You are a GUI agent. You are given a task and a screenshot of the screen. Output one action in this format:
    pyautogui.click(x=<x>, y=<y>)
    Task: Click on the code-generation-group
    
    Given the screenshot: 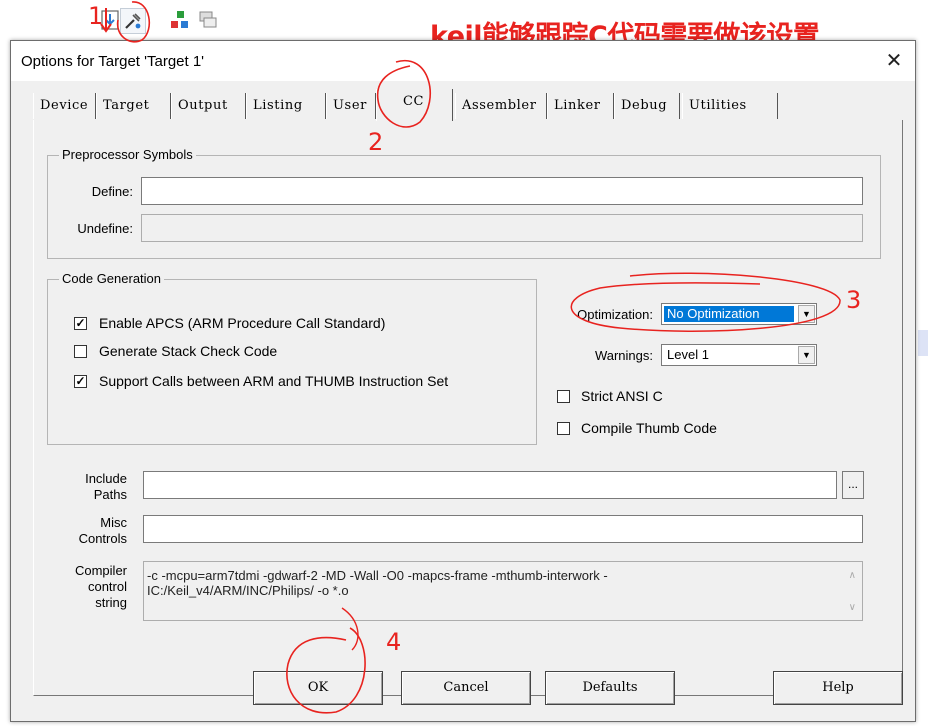 What is the action you would take?
    pyautogui.click(x=292, y=362)
    